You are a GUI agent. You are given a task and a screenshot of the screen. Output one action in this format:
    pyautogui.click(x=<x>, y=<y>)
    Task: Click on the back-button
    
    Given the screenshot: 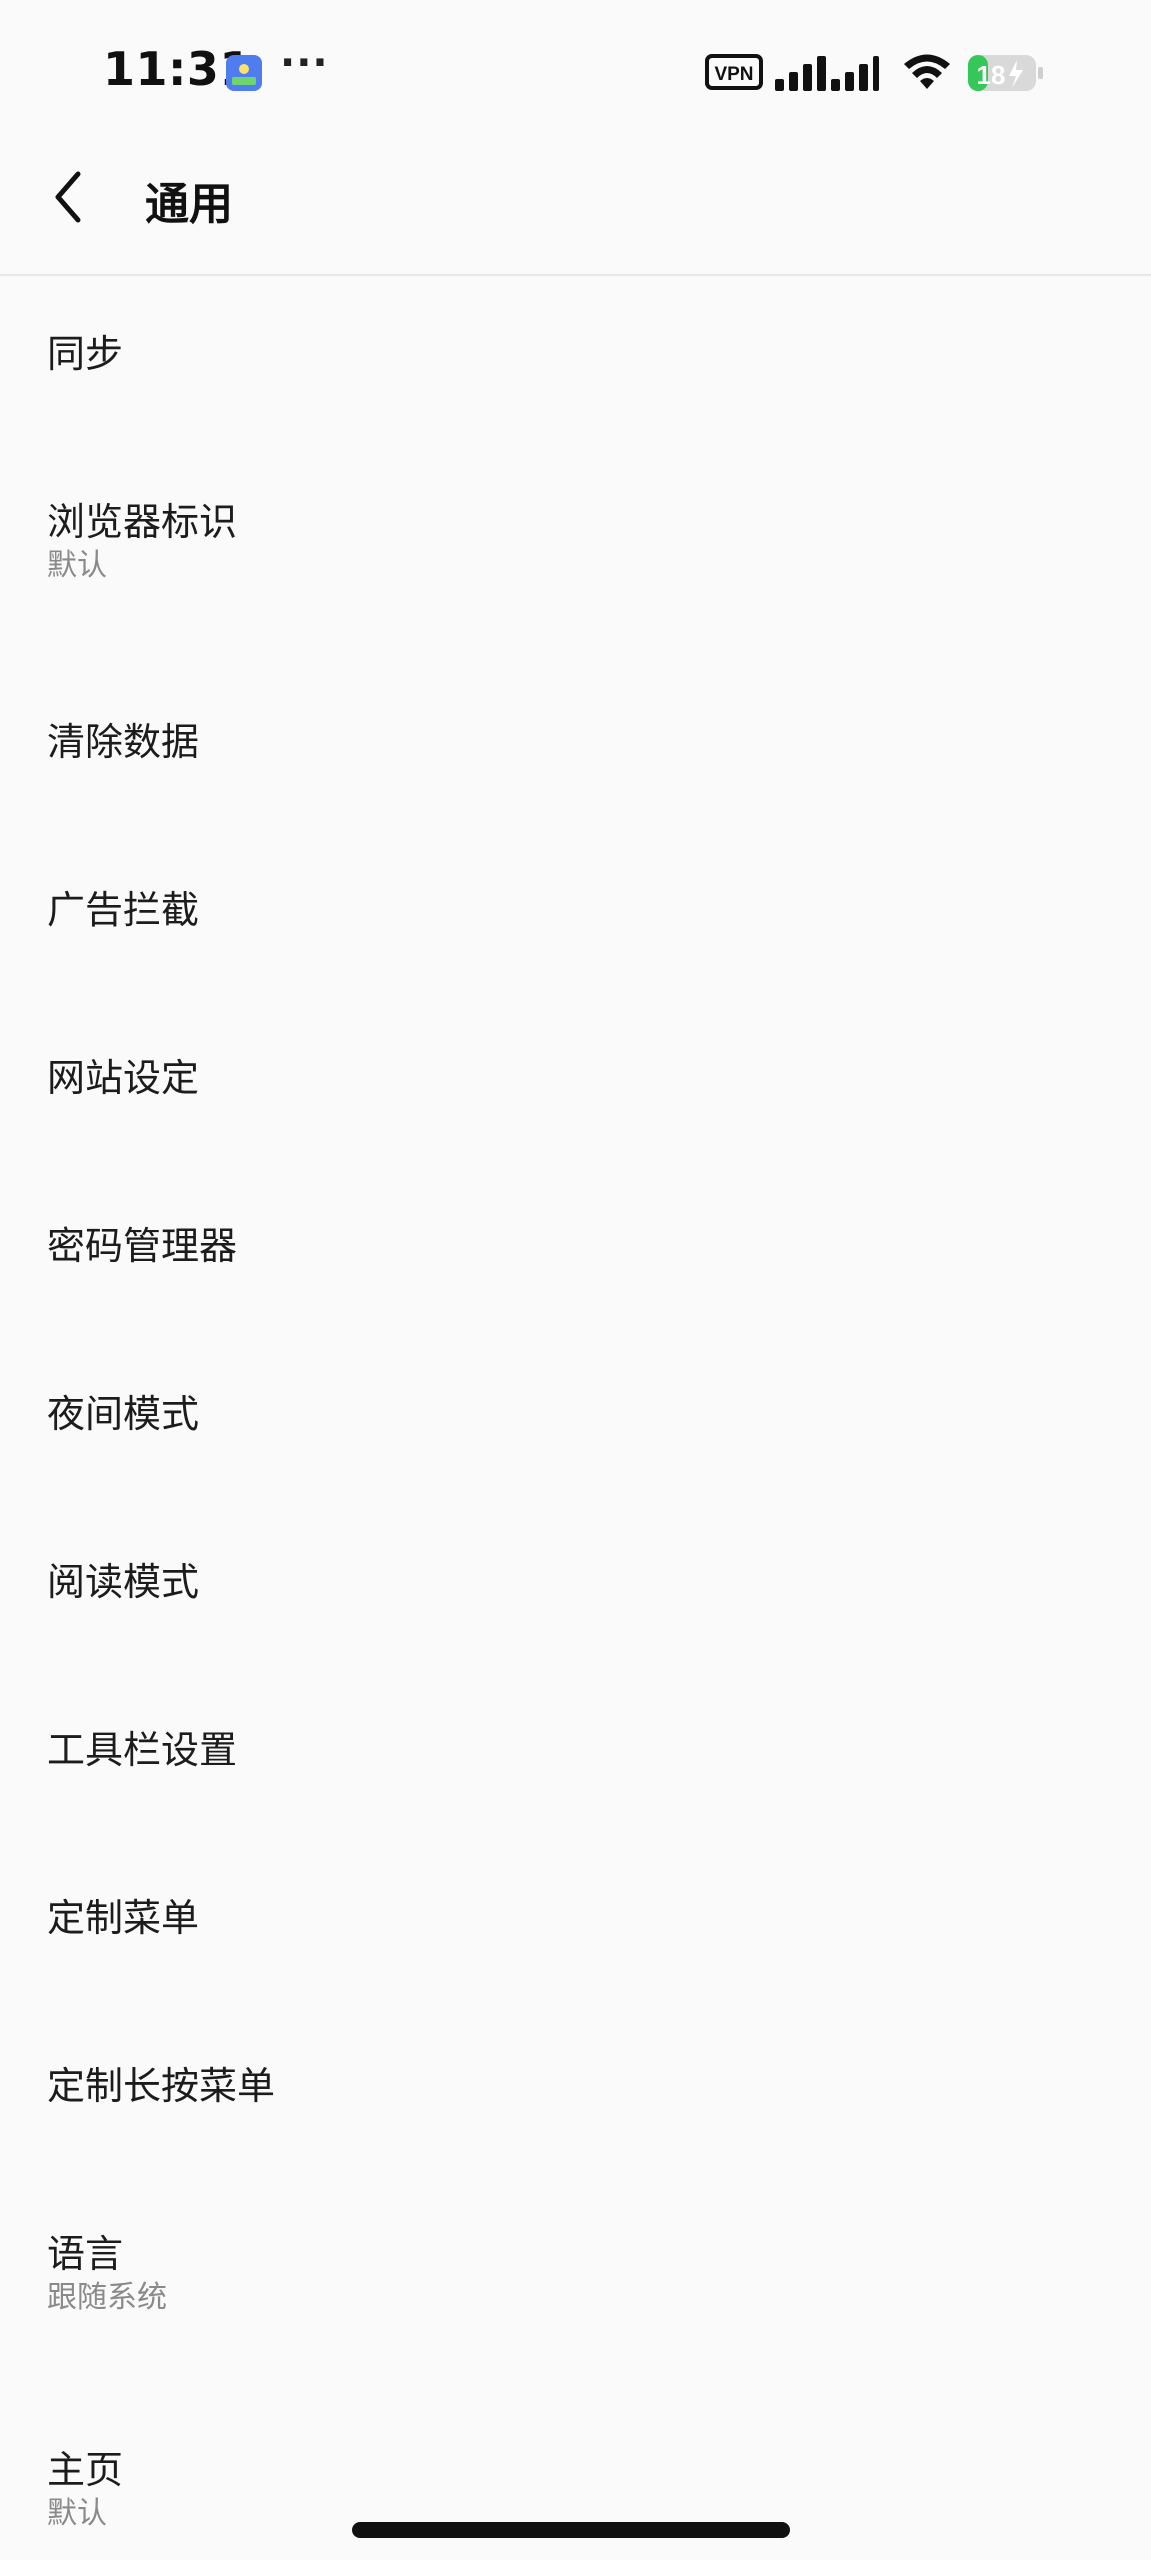 What is the action you would take?
    pyautogui.click(x=73, y=197)
    